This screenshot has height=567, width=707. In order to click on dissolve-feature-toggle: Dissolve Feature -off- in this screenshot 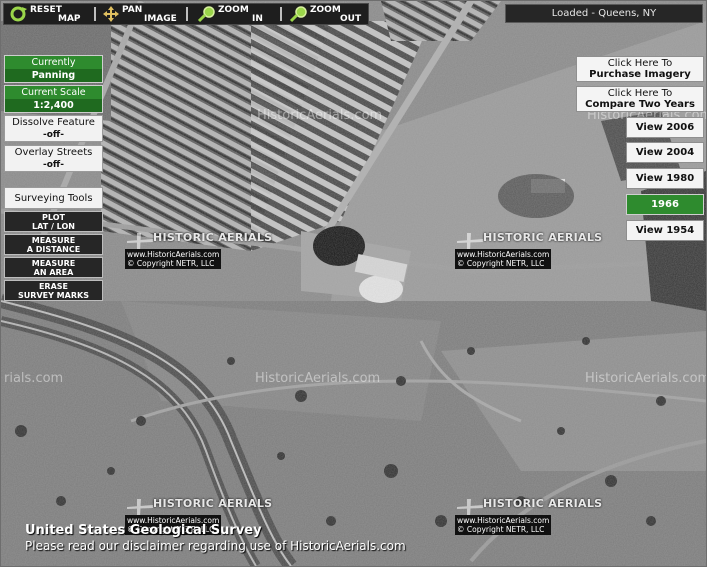, I will do `click(53, 128)`.